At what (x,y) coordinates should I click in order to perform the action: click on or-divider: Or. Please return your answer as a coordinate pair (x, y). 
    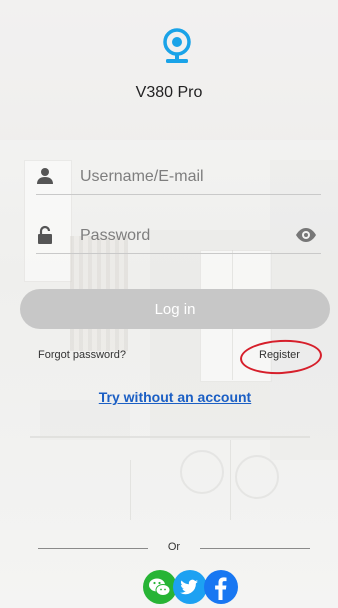
    Looking at the image, I should click on (174, 548).